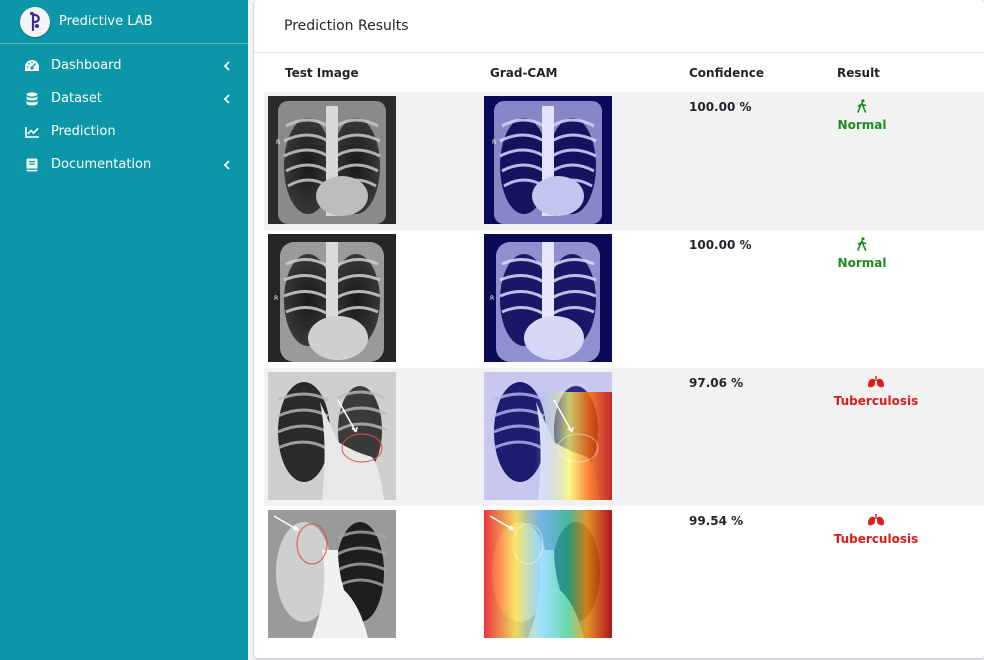 The image size is (984, 660). Describe the element at coordinates (858, 73) in the screenshot. I see `header-result: Result` at that location.